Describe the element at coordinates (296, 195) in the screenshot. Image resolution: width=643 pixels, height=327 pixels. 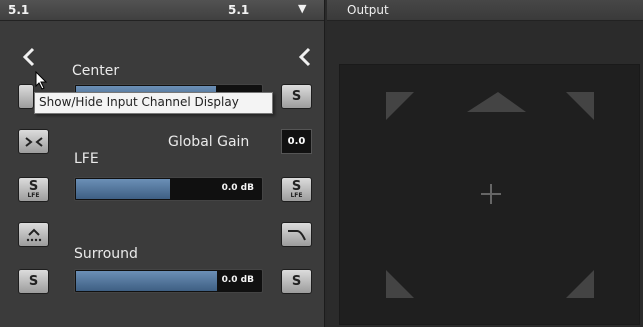
I see `lfe-solo-right-sub: LFE` at that location.